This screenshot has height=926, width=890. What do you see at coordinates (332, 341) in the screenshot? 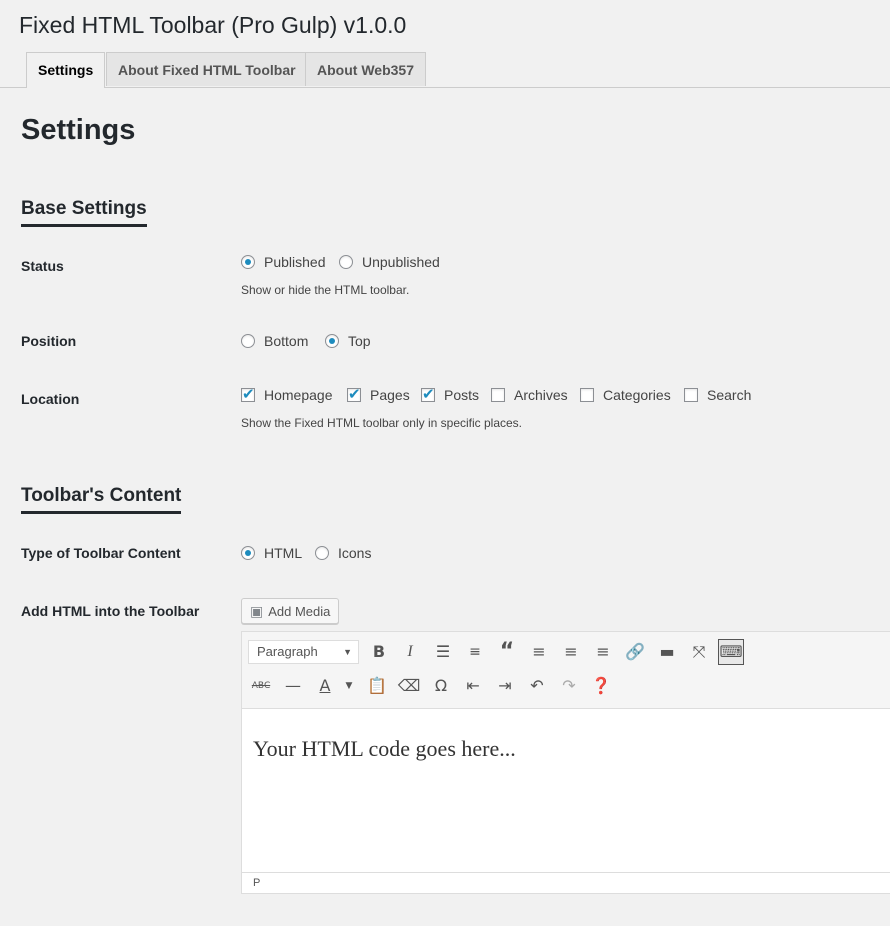
I see `position-top-radio` at bounding box center [332, 341].